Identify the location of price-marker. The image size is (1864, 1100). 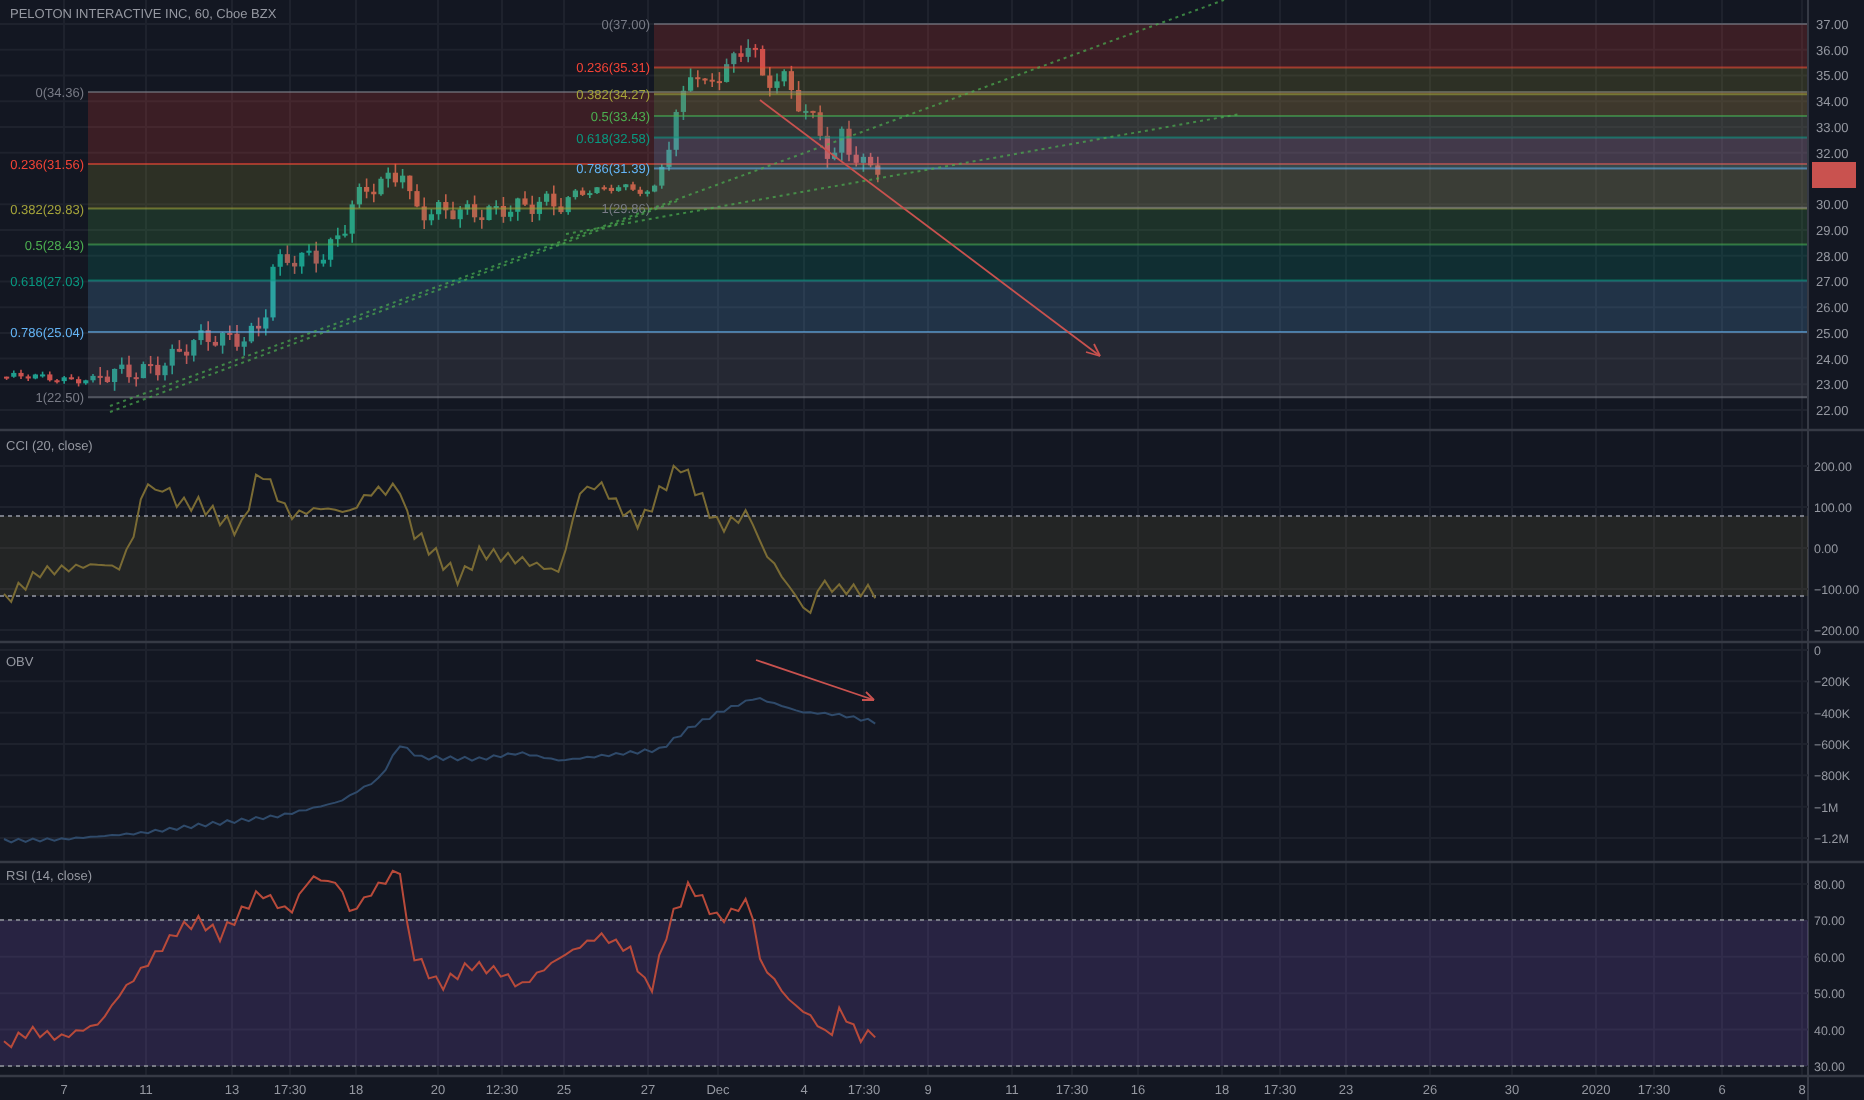
(1834, 175).